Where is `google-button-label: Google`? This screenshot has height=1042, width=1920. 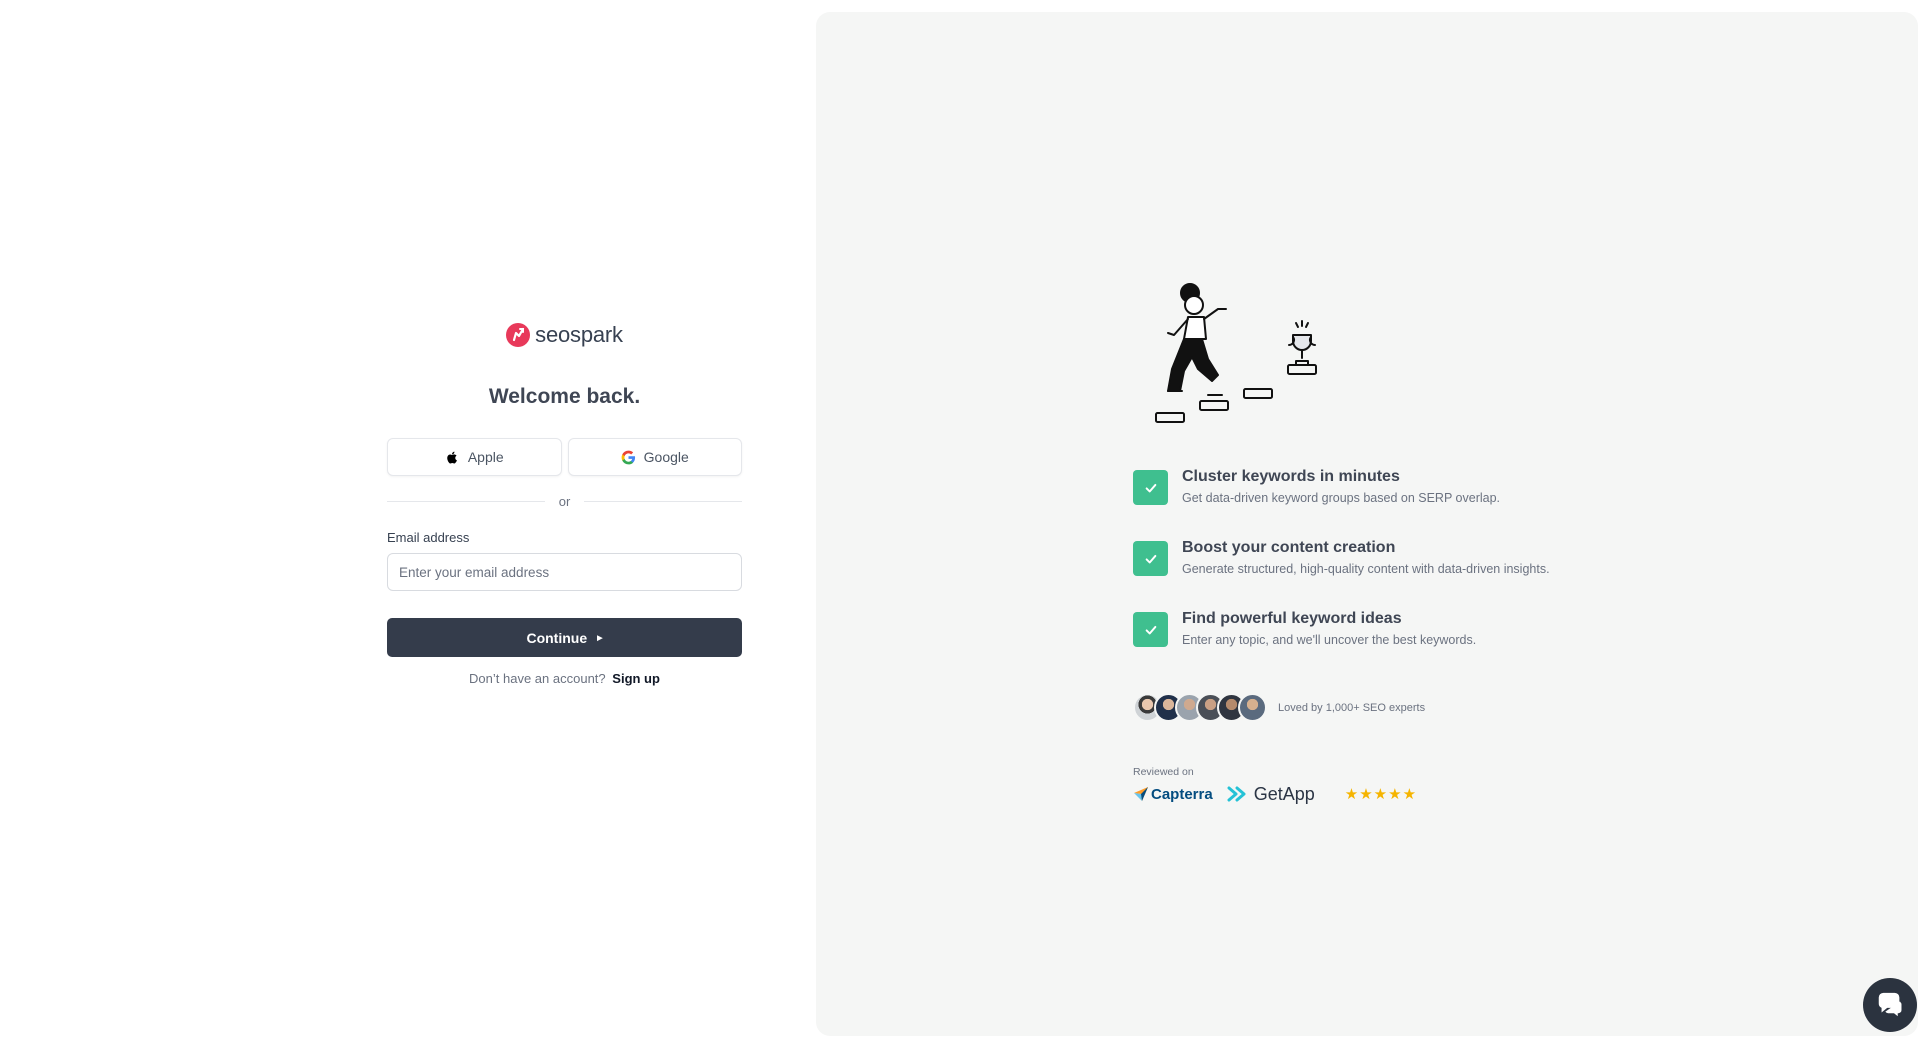 google-button-label: Google is located at coordinates (666, 457).